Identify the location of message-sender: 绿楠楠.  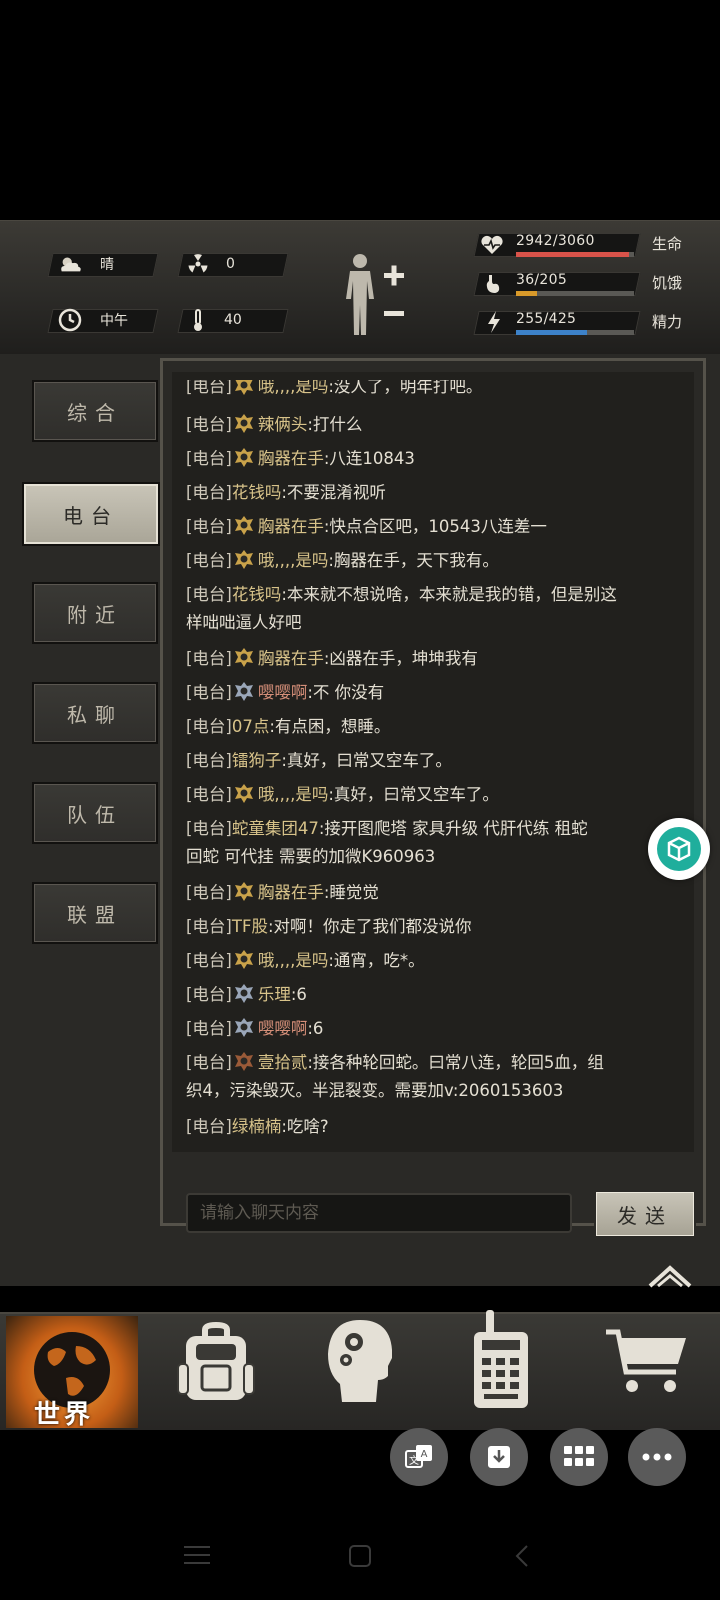
(257, 1126).